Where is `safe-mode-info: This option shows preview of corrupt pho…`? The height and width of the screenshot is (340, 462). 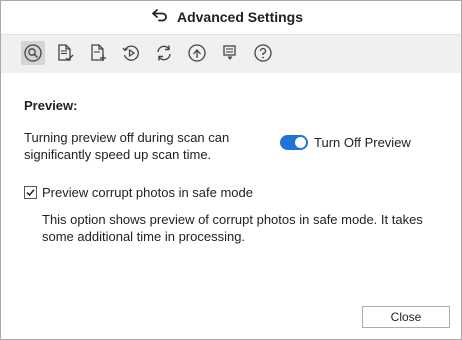
safe-mode-info: This option shows preview of corrupt pho… is located at coordinates (232, 228).